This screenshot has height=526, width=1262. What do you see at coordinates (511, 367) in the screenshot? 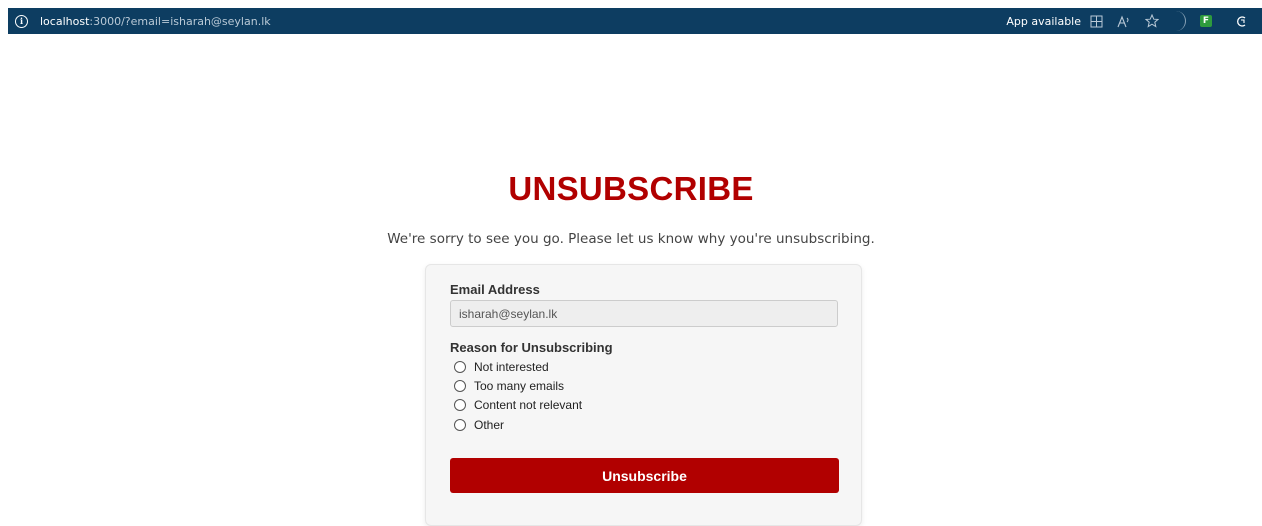
I see `reason-option-label: Not interested` at bounding box center [511, 367].